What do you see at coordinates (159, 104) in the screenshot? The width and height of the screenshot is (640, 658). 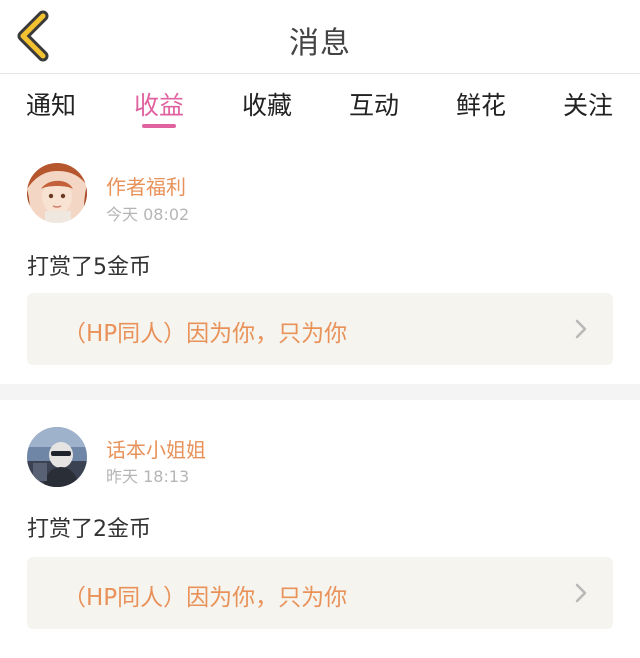 I see `tab-earnings: 收益` at bounding box center [159, 104].